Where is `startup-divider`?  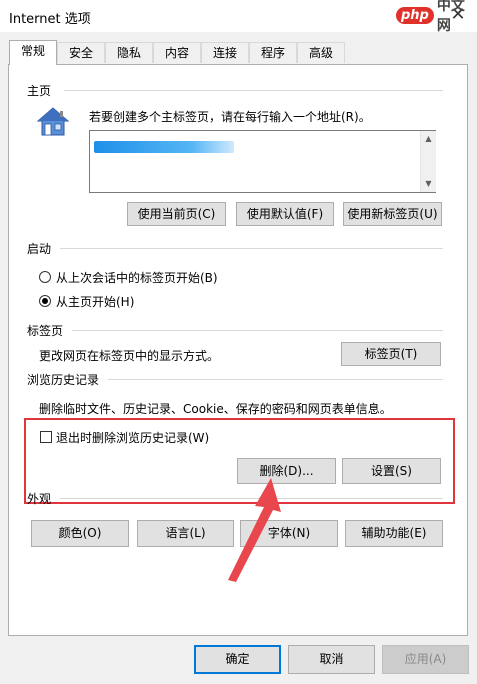
startup-divider is located at coordinates (251, 248).